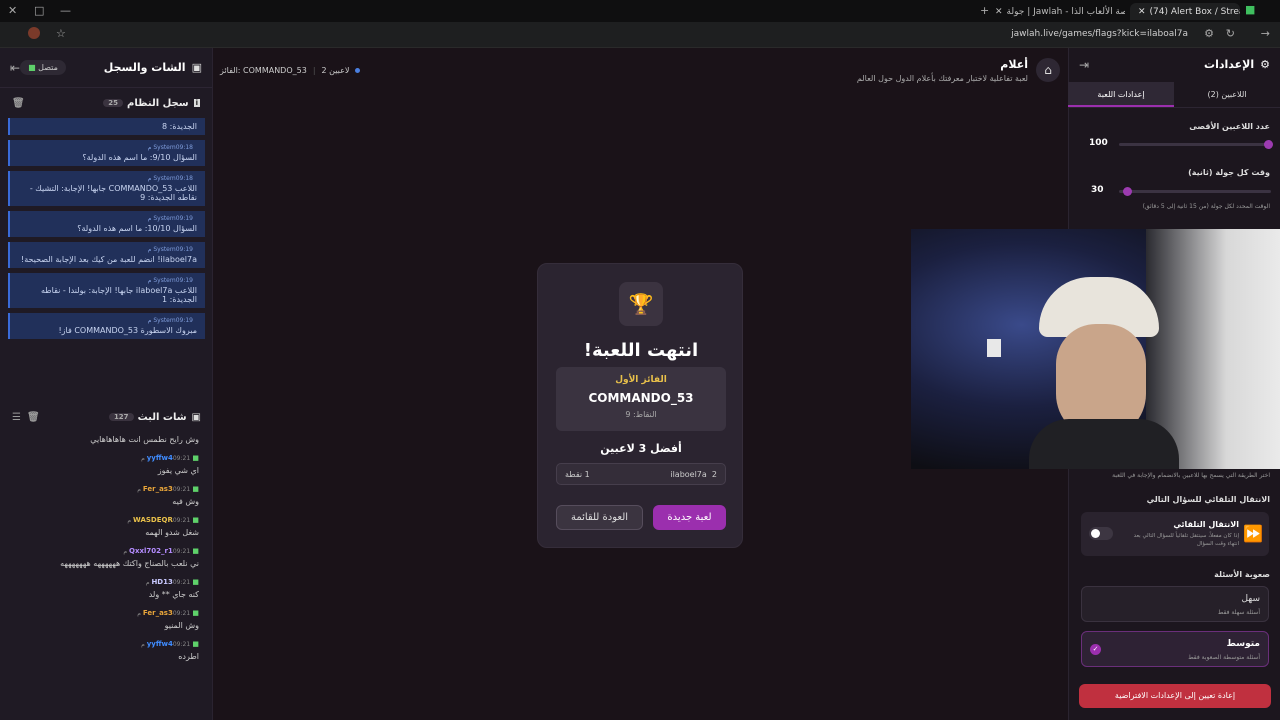 The width and height of the screenshot is (1280, 720). I want to click on filter-icon: ☰, so click(16, 417).